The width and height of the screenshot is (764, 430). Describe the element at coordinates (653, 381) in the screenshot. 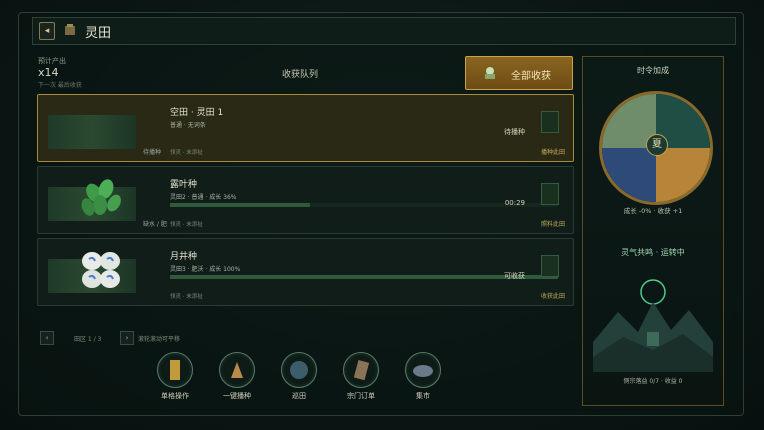

I see `season-footer: 侧宗落益 0/7 · 收益 0` at that location.